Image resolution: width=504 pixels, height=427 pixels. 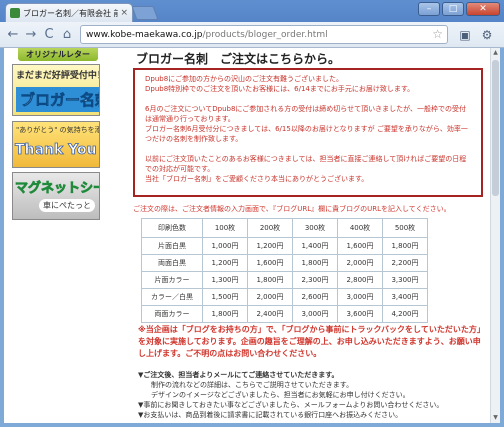 What do you see at coordinates (277, 395) in the screenshot?
I see `note-line: デザインのイメージなどございましたら、担当者にお気軽にお申し付けください。` at bounding box center [277, 395].